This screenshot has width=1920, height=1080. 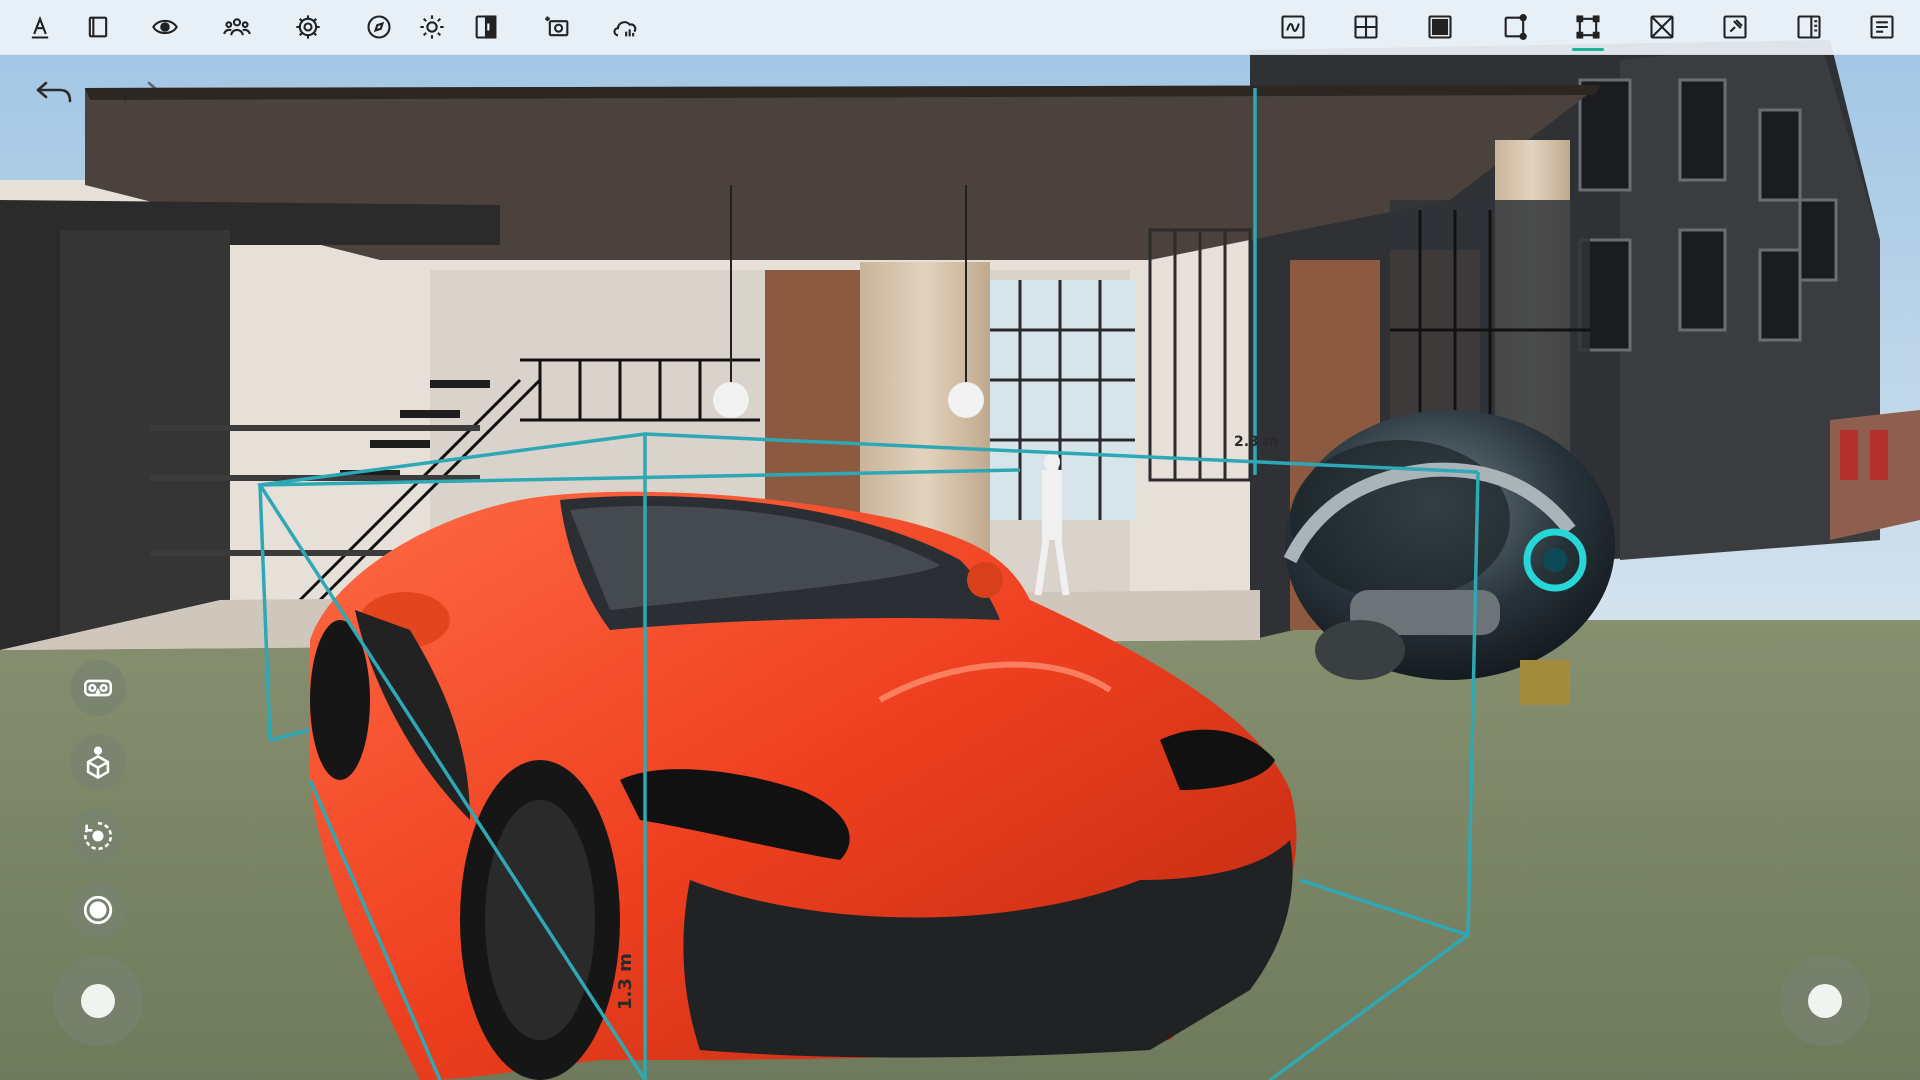 I want to click on cloud-stats-icon, so click(x=625, y=29).